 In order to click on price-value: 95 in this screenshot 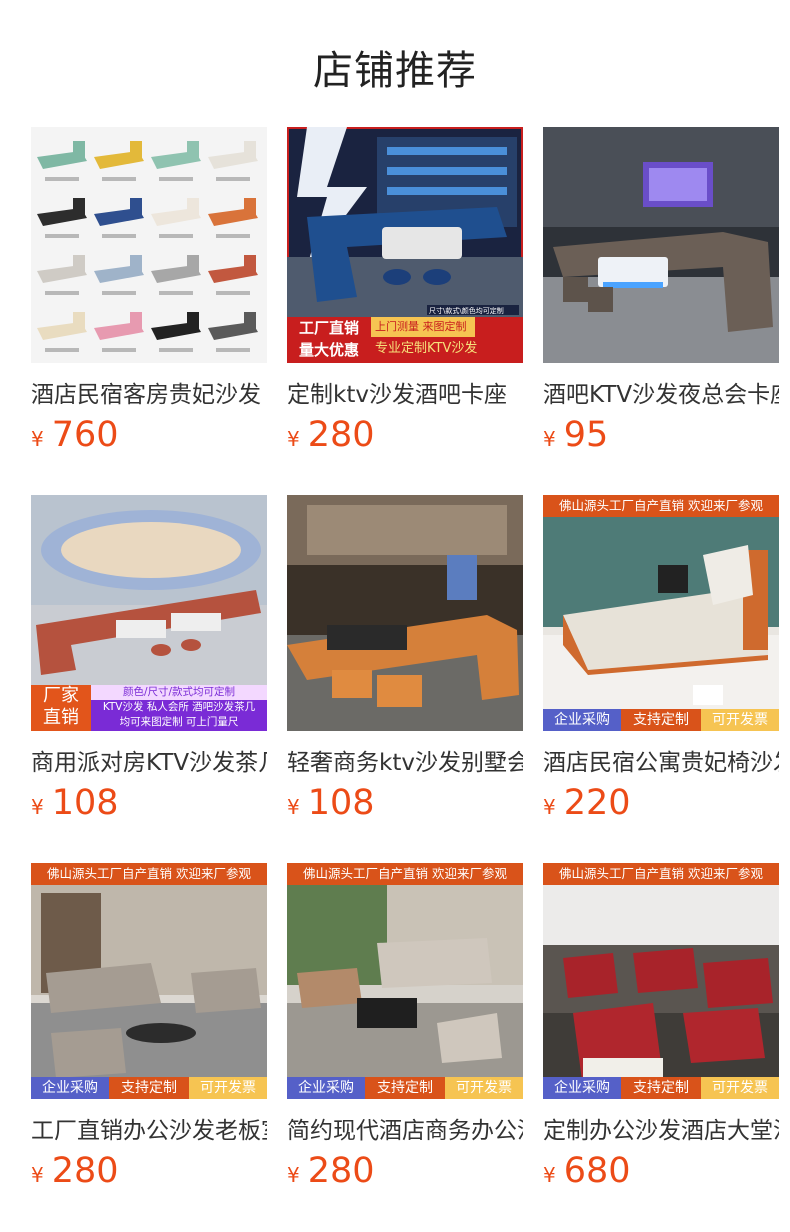, I will do `click(586, 435)`.